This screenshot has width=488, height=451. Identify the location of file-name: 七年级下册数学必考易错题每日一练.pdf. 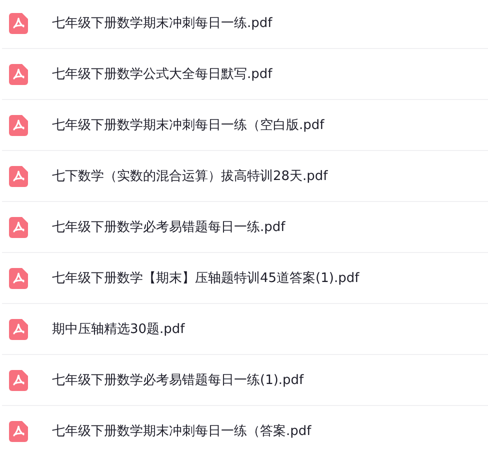
(169, 227).